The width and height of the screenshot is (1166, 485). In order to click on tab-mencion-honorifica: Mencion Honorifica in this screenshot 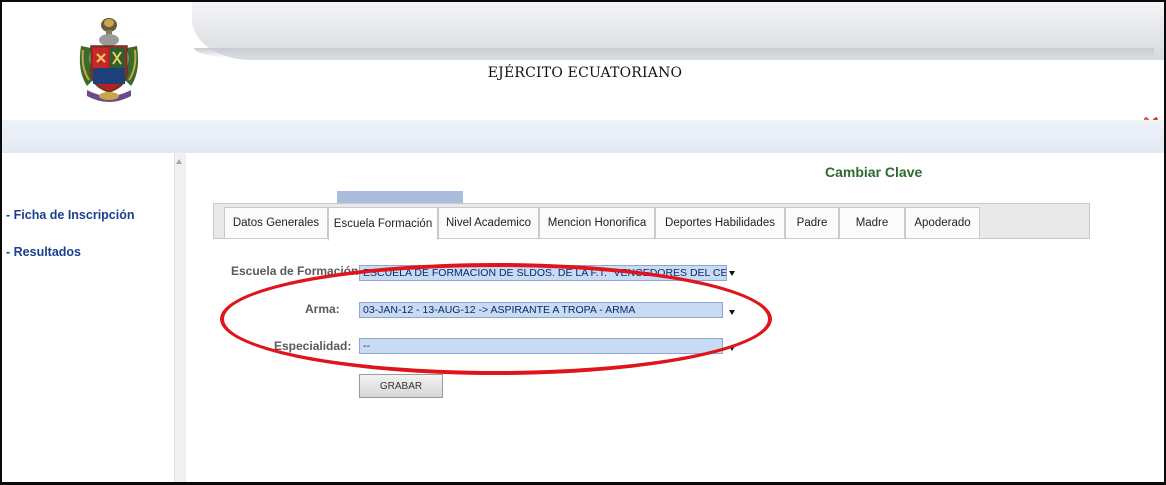, I will do `click(597, 223)`.